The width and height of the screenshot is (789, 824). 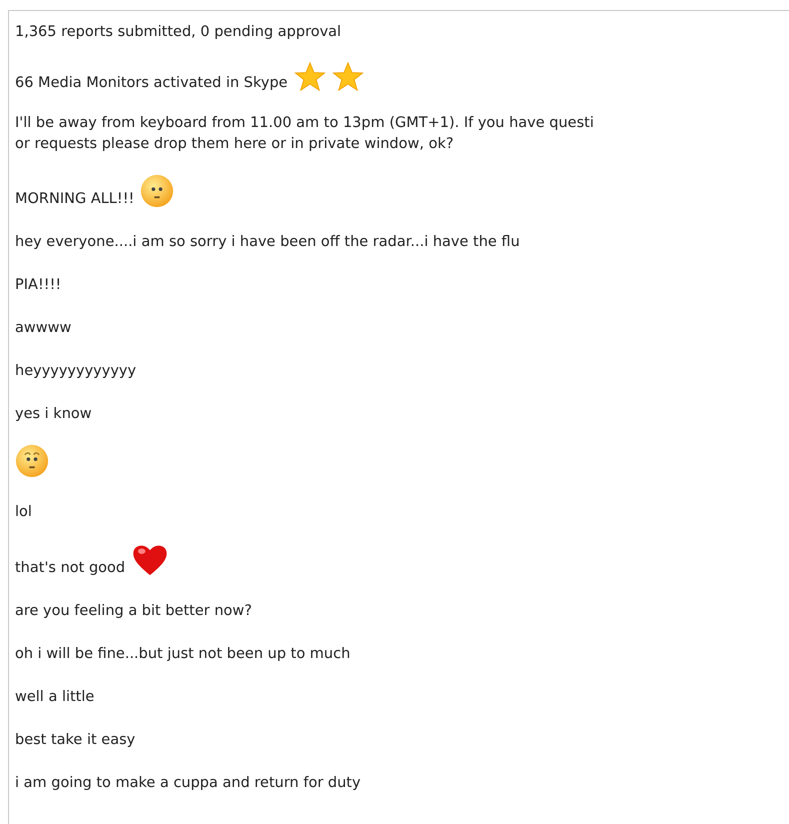 What do you see at coordinates (75, 371) in the screenshot?
I see `chat-message: heyyyyyyyyyyyy` at bounding box center [75, 371].